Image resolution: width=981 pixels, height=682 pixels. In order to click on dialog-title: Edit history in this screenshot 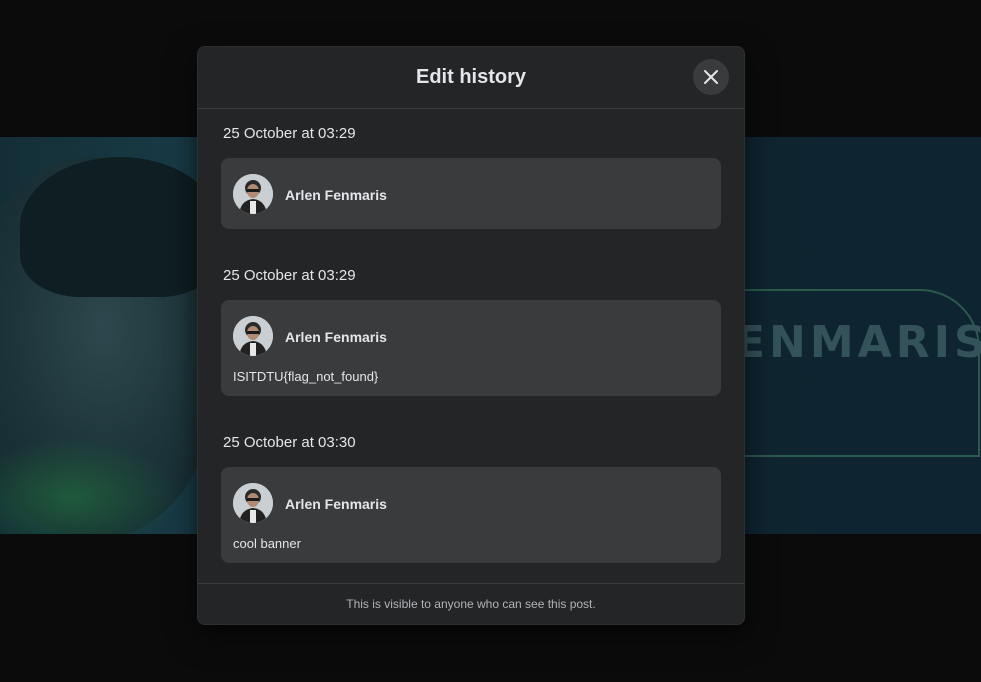, I will do `click(470, 77)`.